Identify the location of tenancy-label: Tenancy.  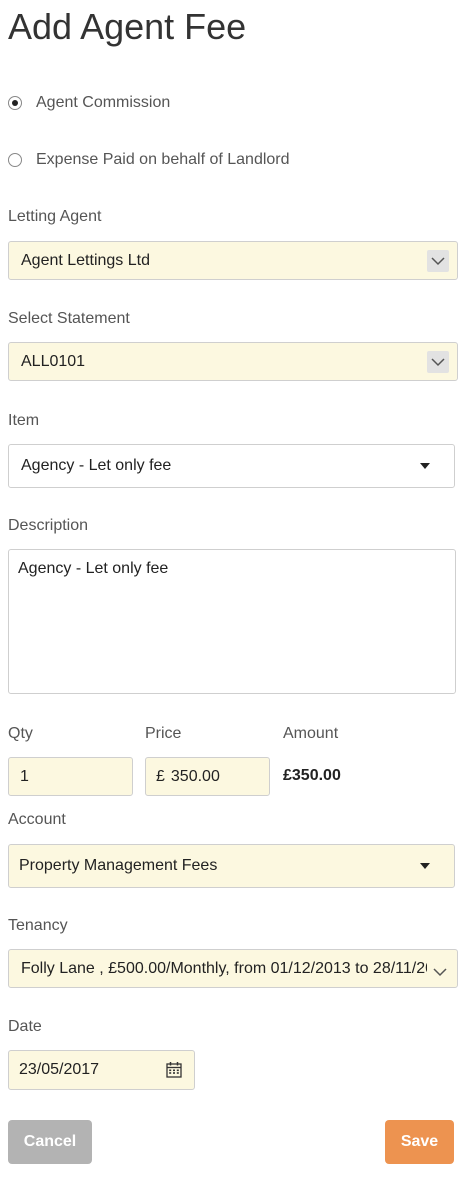
(38, 925).